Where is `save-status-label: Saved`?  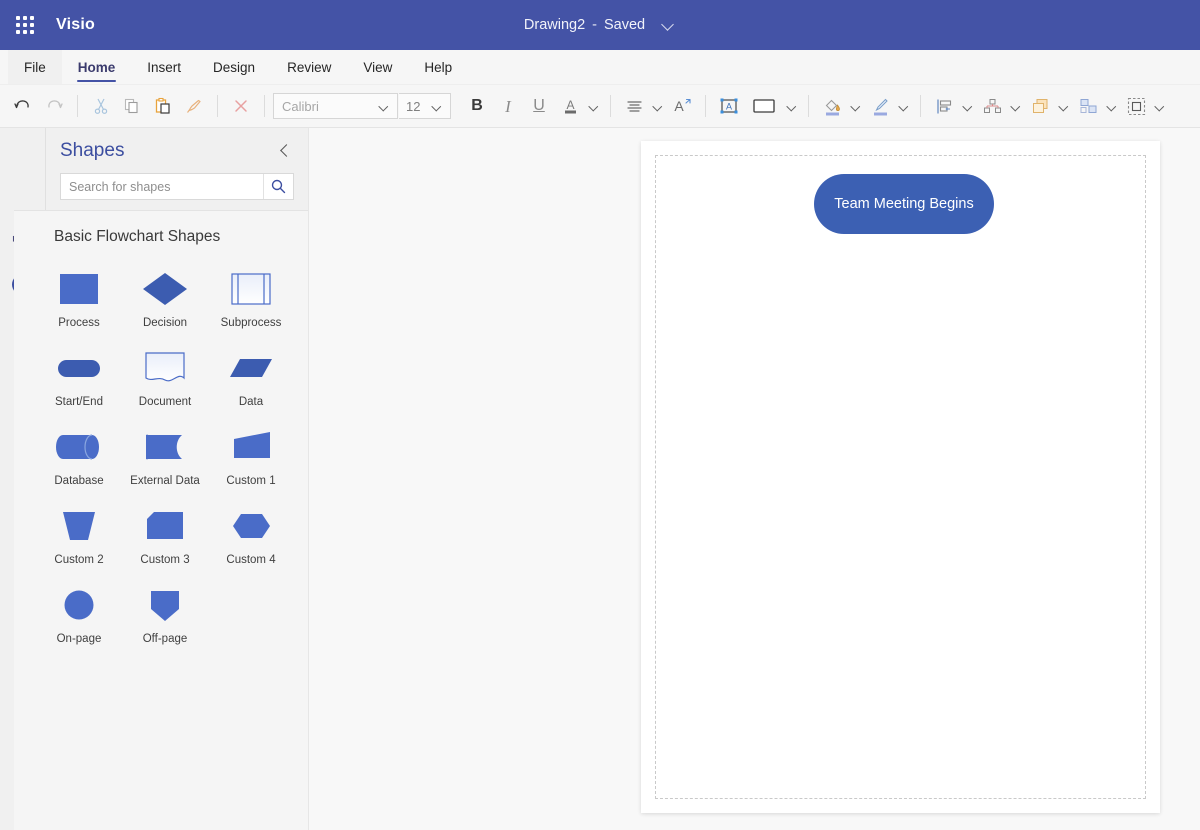 save-status-label: Saved is located at coordinates (624, 25).